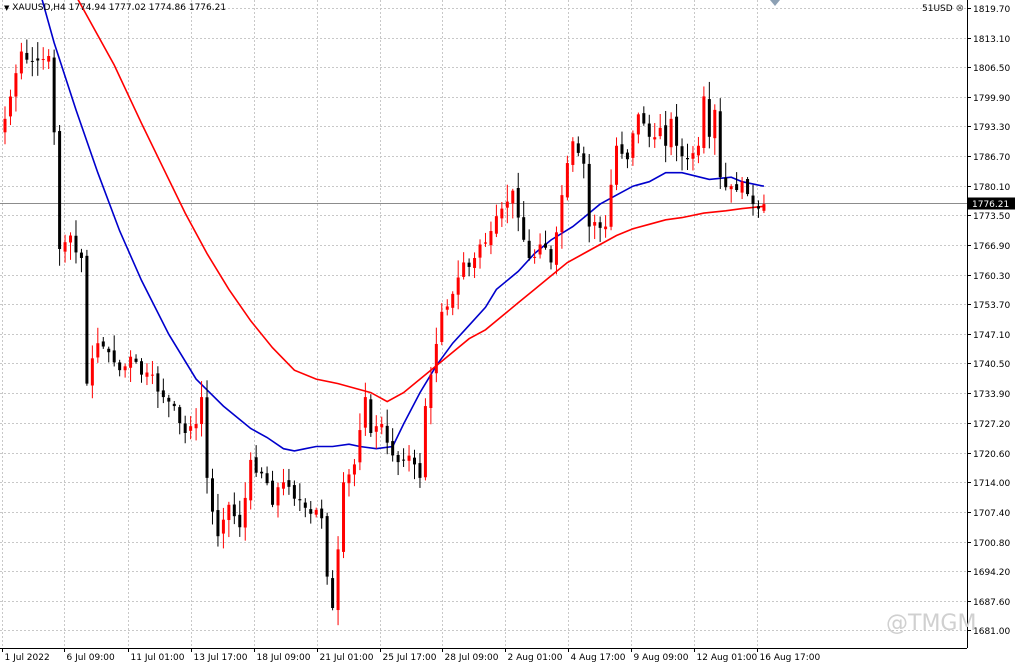  What do you see at coordinates (991, 40) in the screenshot?
I see `y-tick-label: 1813.10` at bounding box center [991, 40].